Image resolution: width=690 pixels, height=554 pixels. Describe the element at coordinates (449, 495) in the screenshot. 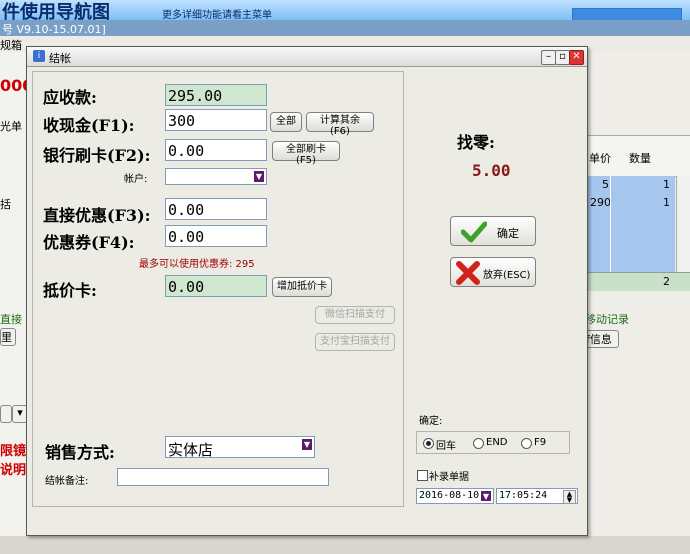

I see `date-value: 2016-08-10` at that location.